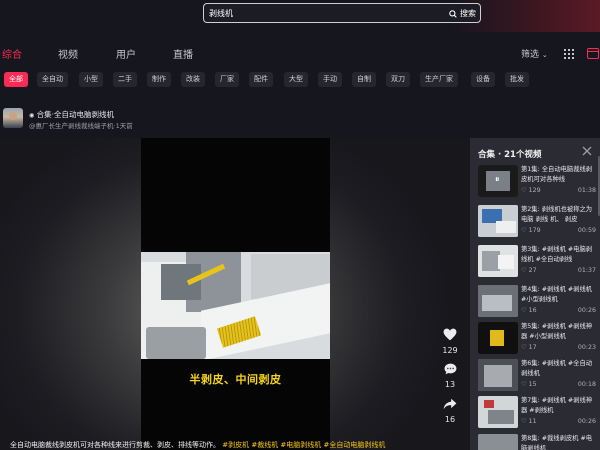 This screenshot has height=450, width=600. Describe the element at coordinates (557, 405) in the screenshot. I see `episode-title: 第7集: #剥线机 #剥线神器 #剥线机` at that location.